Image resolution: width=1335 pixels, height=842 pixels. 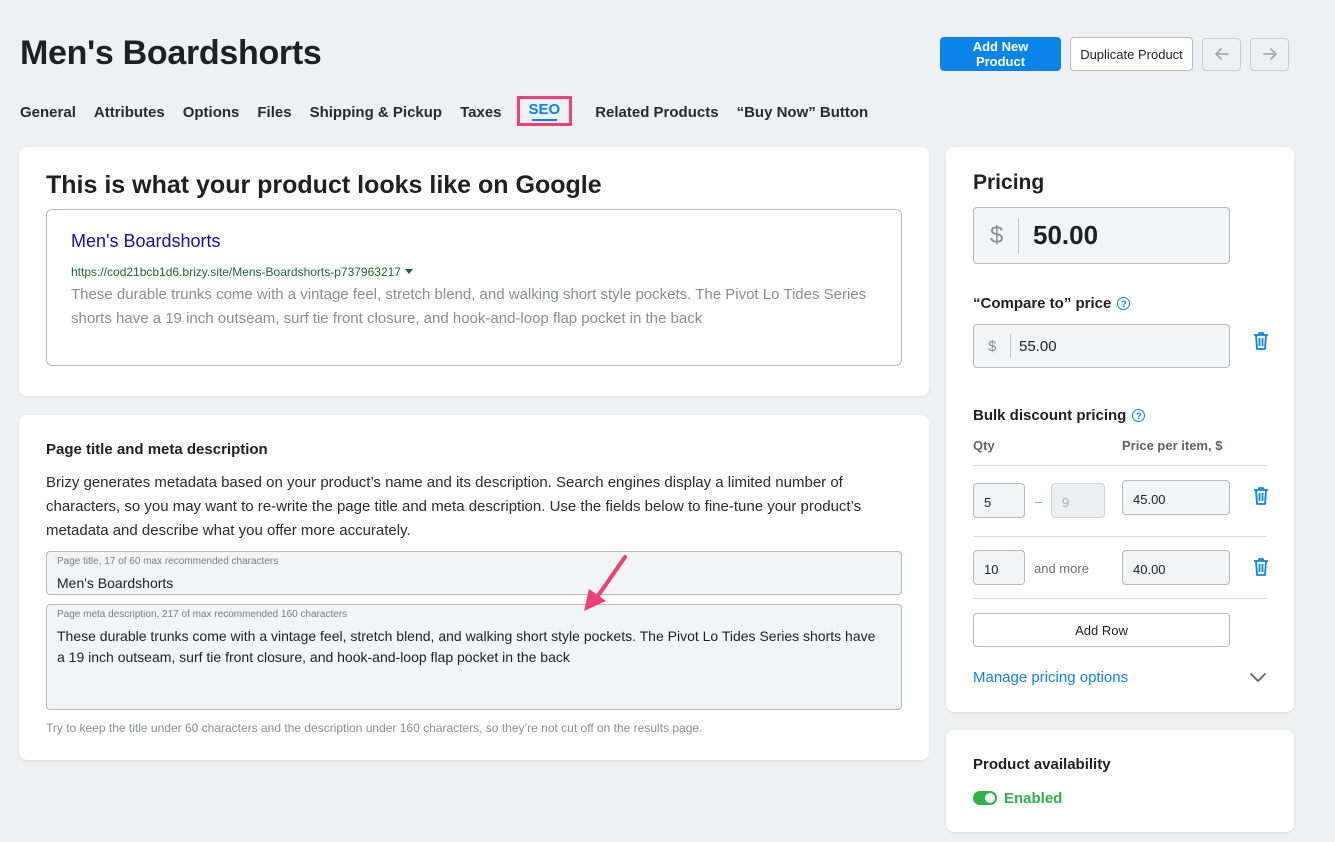 I want to click on arrow-right-icon, so click(x=1269, y=54).